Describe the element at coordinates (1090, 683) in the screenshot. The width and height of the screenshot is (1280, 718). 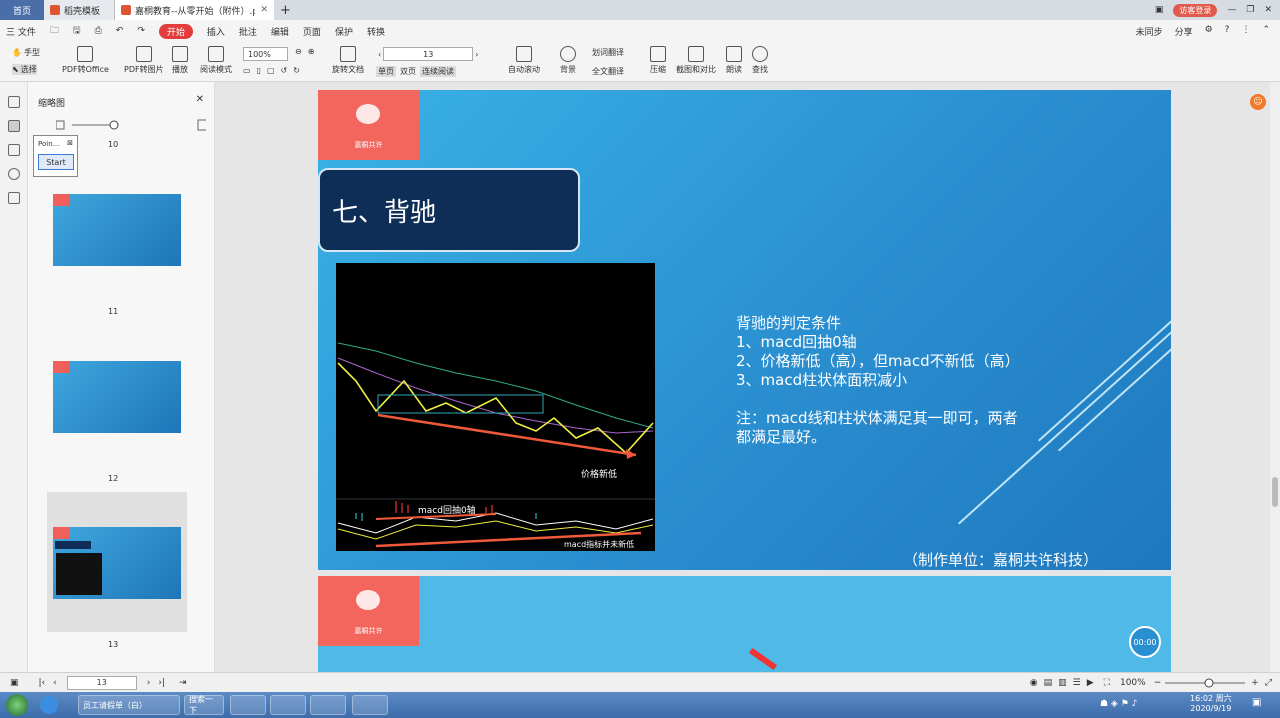
I see `play-icon: ▶` at that location.